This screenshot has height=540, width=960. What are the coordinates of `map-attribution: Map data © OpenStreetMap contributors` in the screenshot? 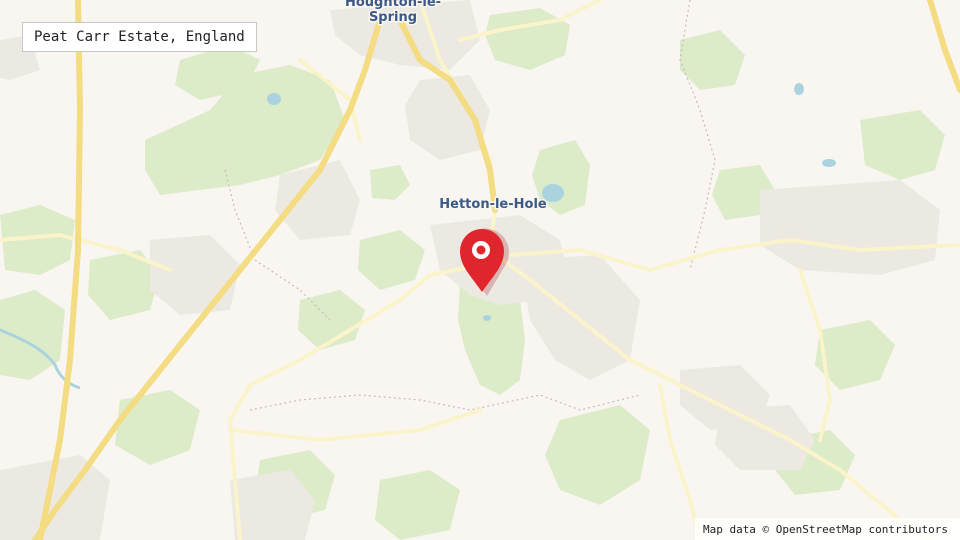 It's located at (827, 529).